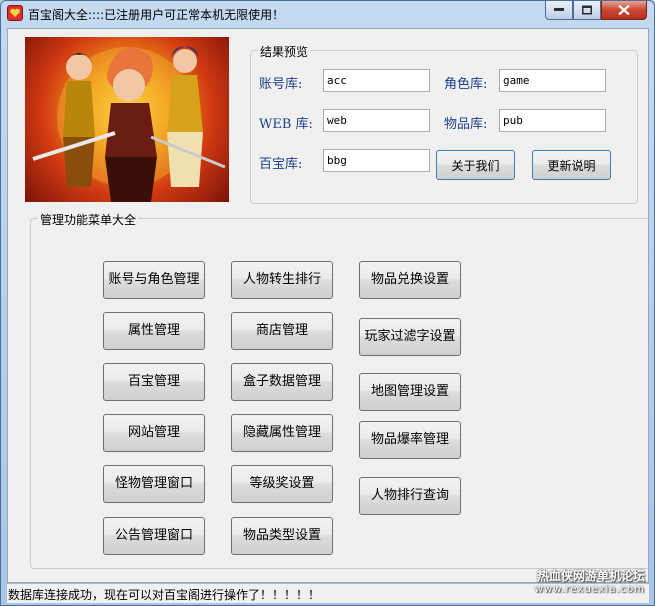 This screenshot has width=655, height=606. Describe the element at coordinates (552, 120) in the screenshot. I see `item-db-input` at that location.